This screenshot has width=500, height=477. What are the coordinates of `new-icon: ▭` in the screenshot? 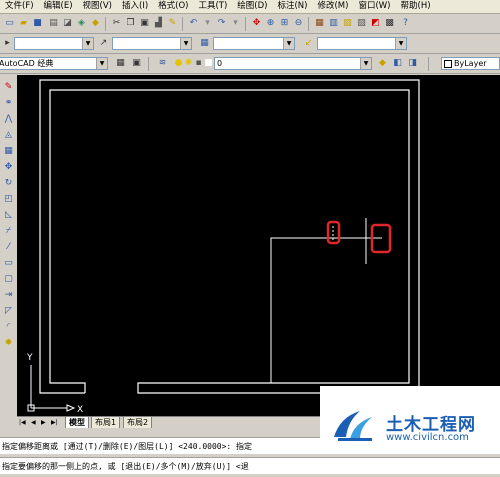 It's located at (9, 23).